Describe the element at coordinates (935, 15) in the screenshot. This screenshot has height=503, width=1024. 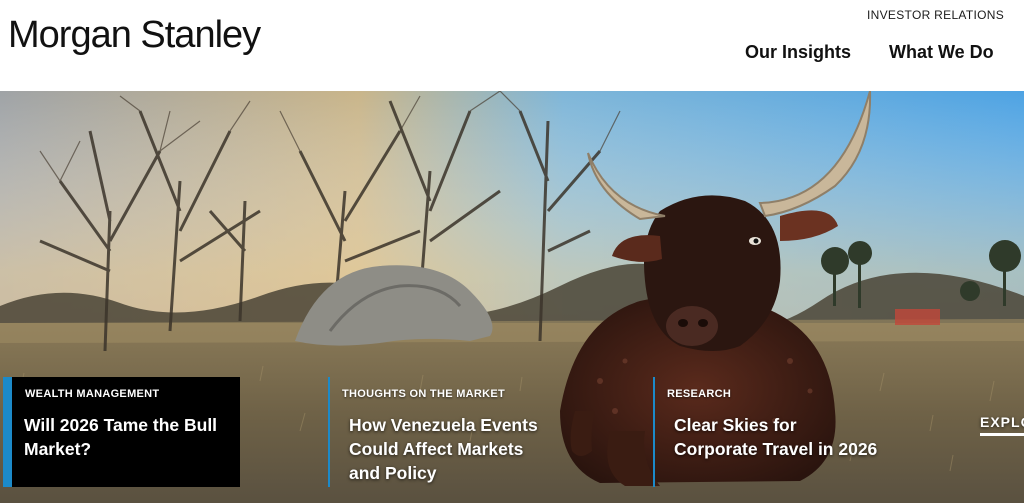
I see `investor-relations-link: INVESTOR RELATIONS` at that location.